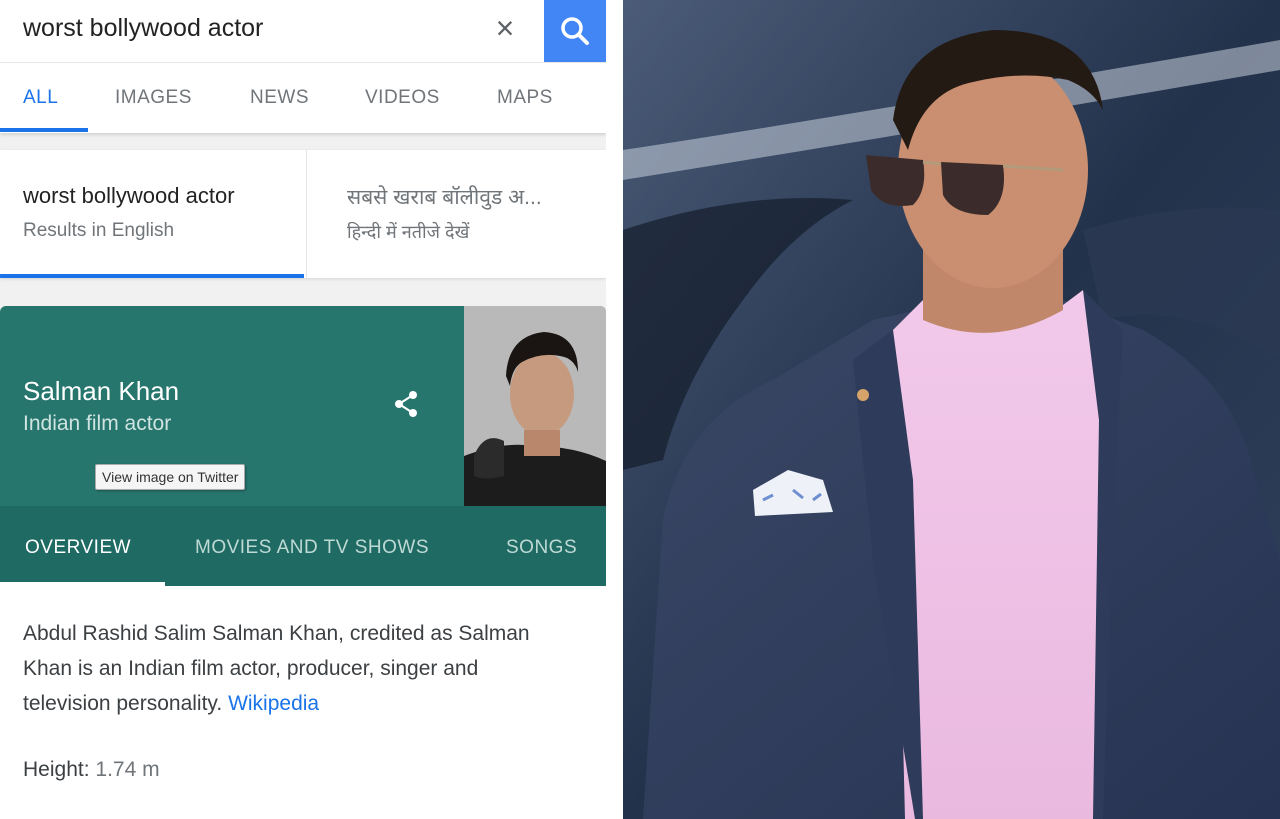 The width and height of the screenshot is (1280, 819). Describe the element at coordinates (273, 703) in the screenshot. I see `wikipedia-link: Wikipedia` at that location.